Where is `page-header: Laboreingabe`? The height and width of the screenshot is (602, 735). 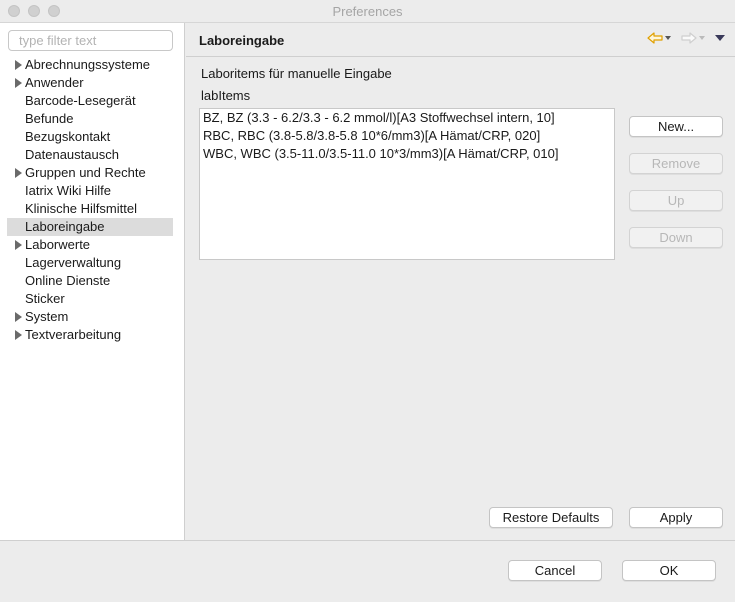 page-header: Laboreingabe is located at coordinates (460, 40).